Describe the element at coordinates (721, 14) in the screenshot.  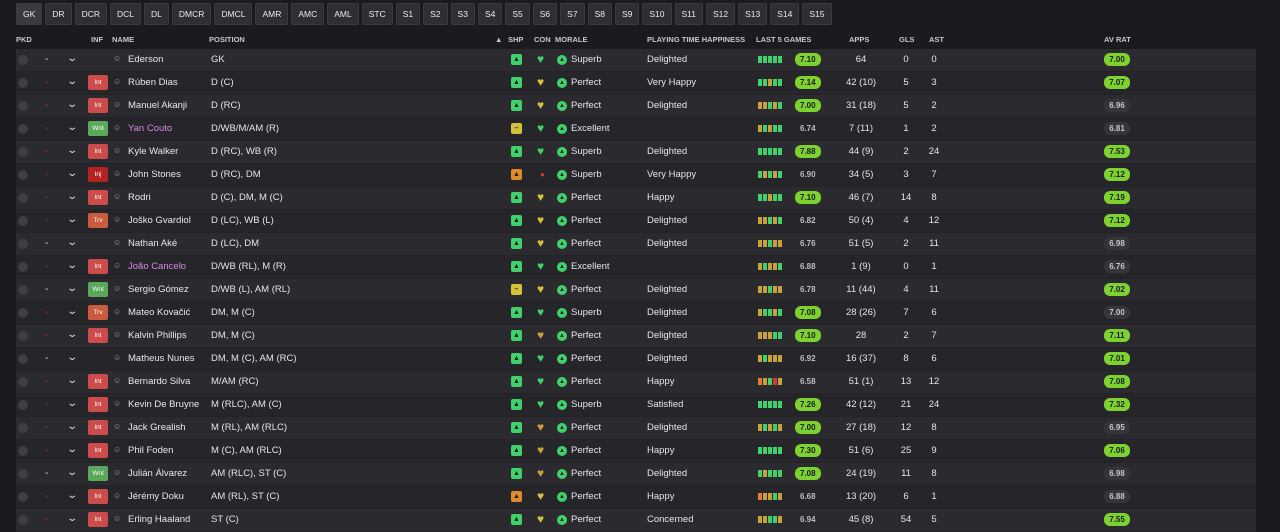
I see `tab-s12: S12` at that location.